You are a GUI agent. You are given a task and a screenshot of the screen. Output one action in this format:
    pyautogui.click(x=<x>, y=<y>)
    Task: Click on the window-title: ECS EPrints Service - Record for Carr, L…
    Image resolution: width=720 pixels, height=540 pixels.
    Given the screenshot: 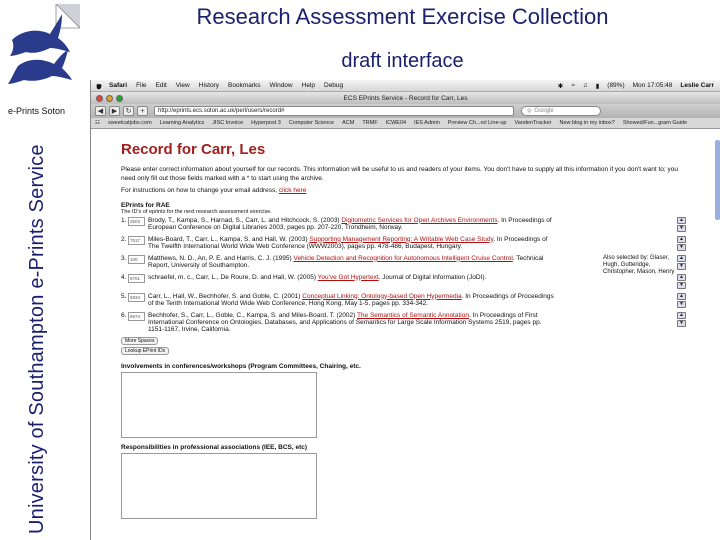 What is the action you would take?
    pyautogui.click(x=405, y=98)
    